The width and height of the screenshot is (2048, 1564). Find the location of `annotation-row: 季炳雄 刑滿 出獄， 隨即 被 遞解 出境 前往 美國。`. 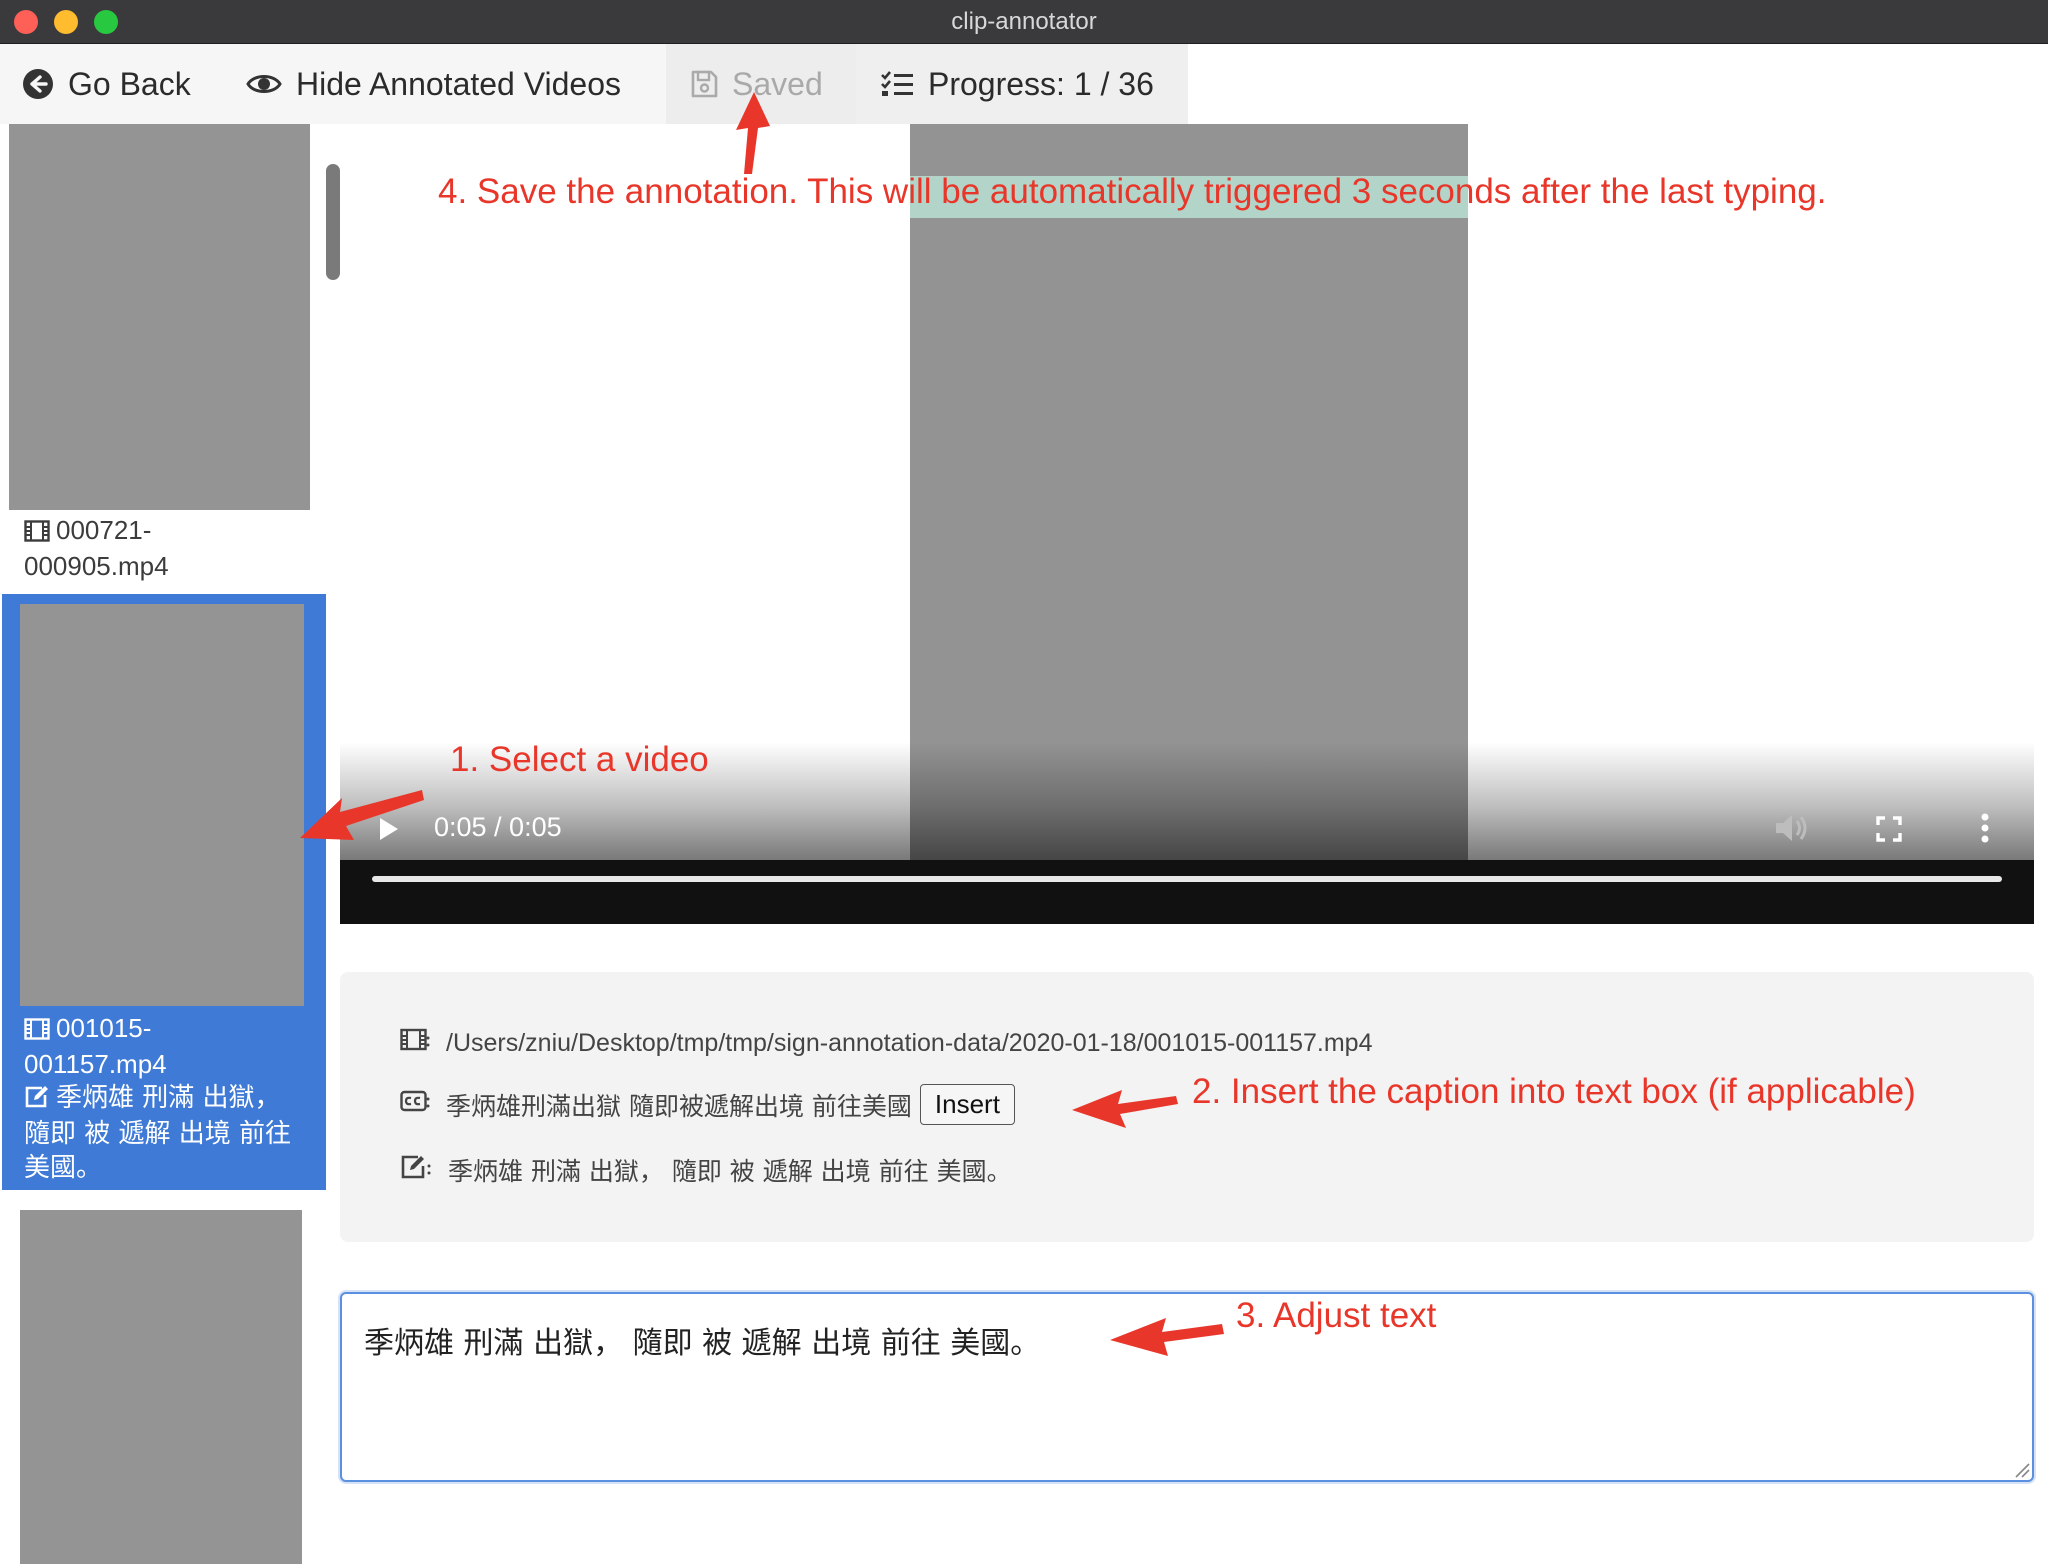

annotation-row: 季炳雄 刑滿 出獄， 隨即 被 遞解 出境 前往 美國。 is located at coordinates (706, 1170).